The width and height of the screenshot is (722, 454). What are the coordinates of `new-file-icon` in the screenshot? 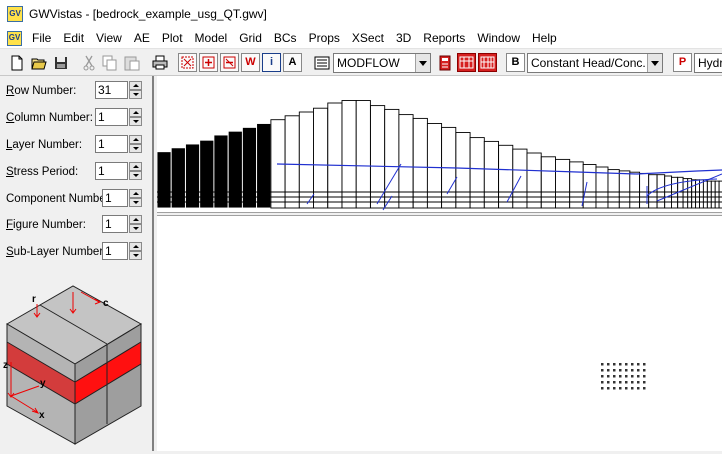 It's located at (16, 62).